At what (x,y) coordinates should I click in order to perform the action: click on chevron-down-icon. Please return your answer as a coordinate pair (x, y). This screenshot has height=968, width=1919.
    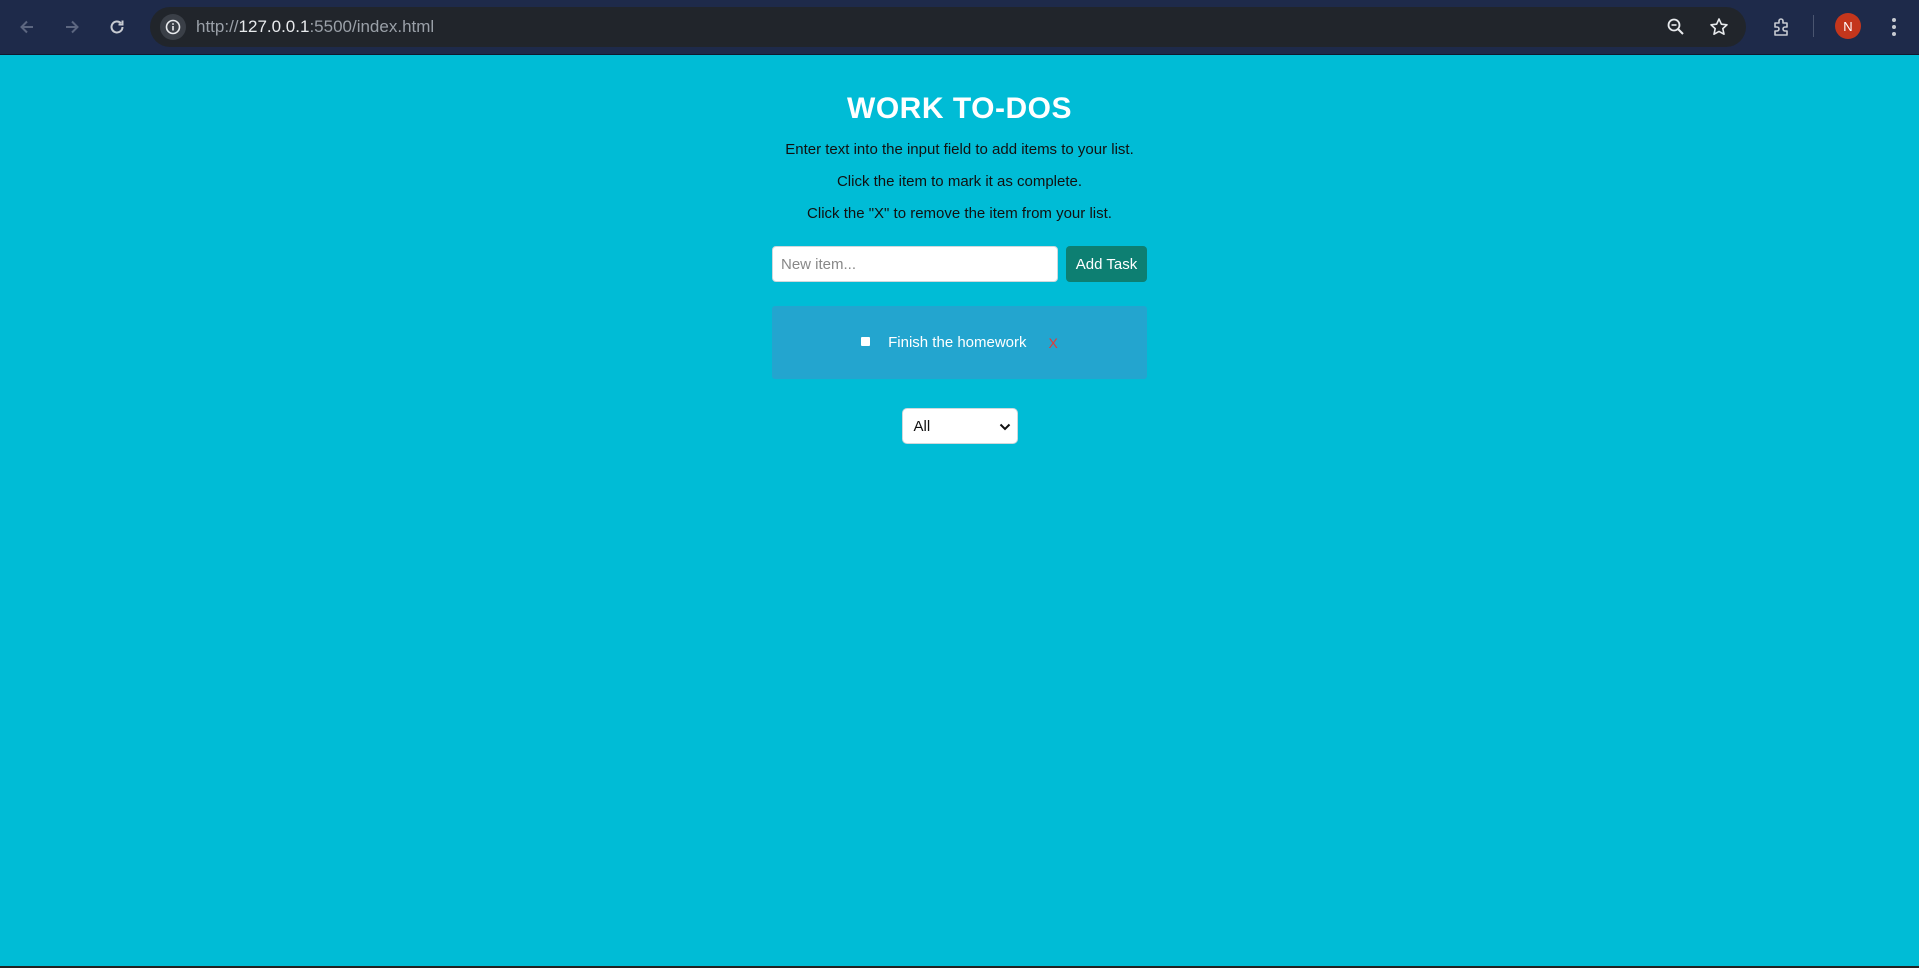
    Looking at the image, I should click on (1005, 426).